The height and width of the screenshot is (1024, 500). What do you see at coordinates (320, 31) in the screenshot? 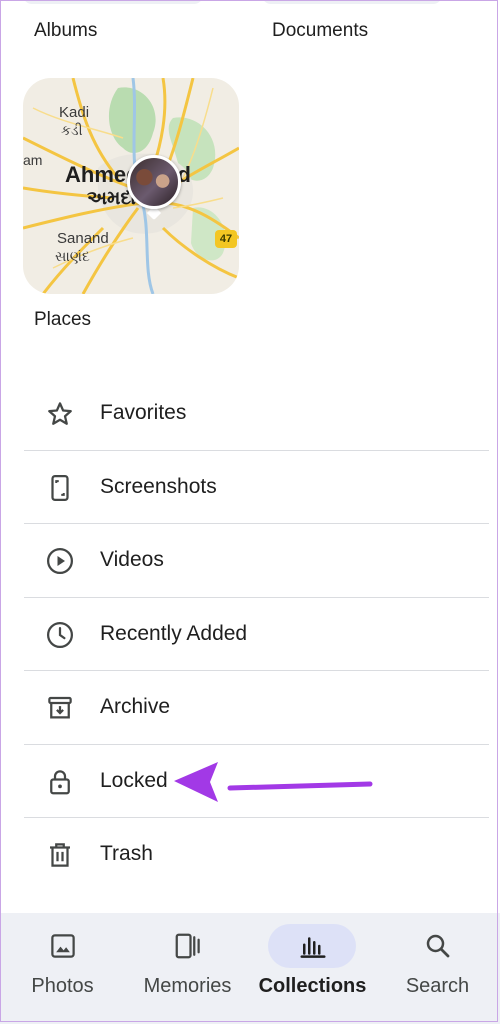
I see `documents-label: Documents` at bounding box center [320, 31].